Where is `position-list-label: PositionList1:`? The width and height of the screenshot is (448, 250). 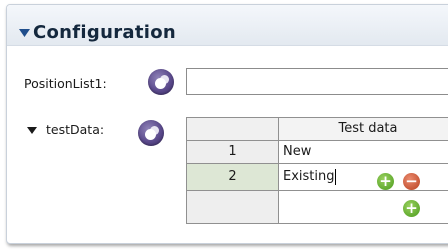
position-list-label: PositionList1: is located at coordinates (65, 83).